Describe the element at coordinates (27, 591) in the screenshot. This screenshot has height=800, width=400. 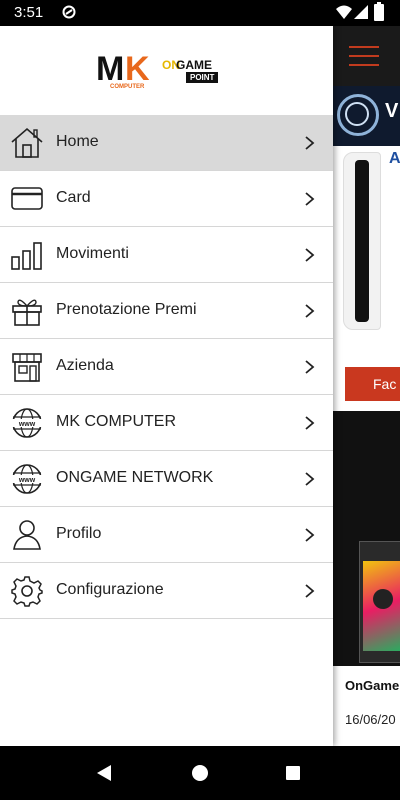
I see `gear-icon` at that location.